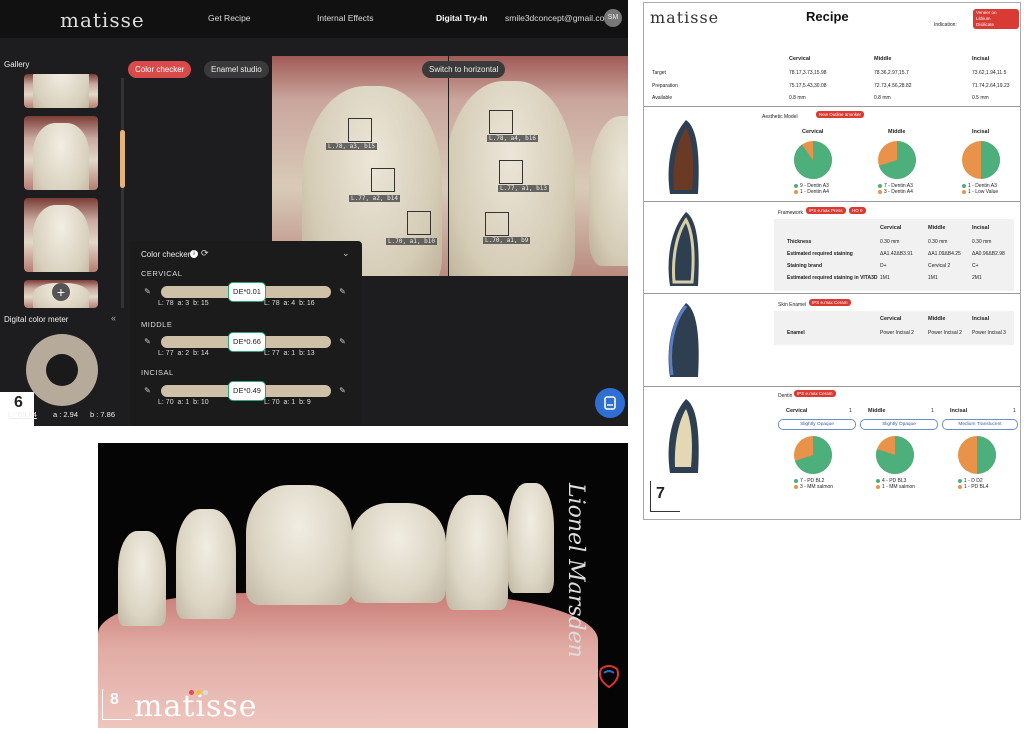 Image resolution: width=1024 pixels, height=734 pixels. I want to click on cell: 0.30 mm, so click(938, 242).